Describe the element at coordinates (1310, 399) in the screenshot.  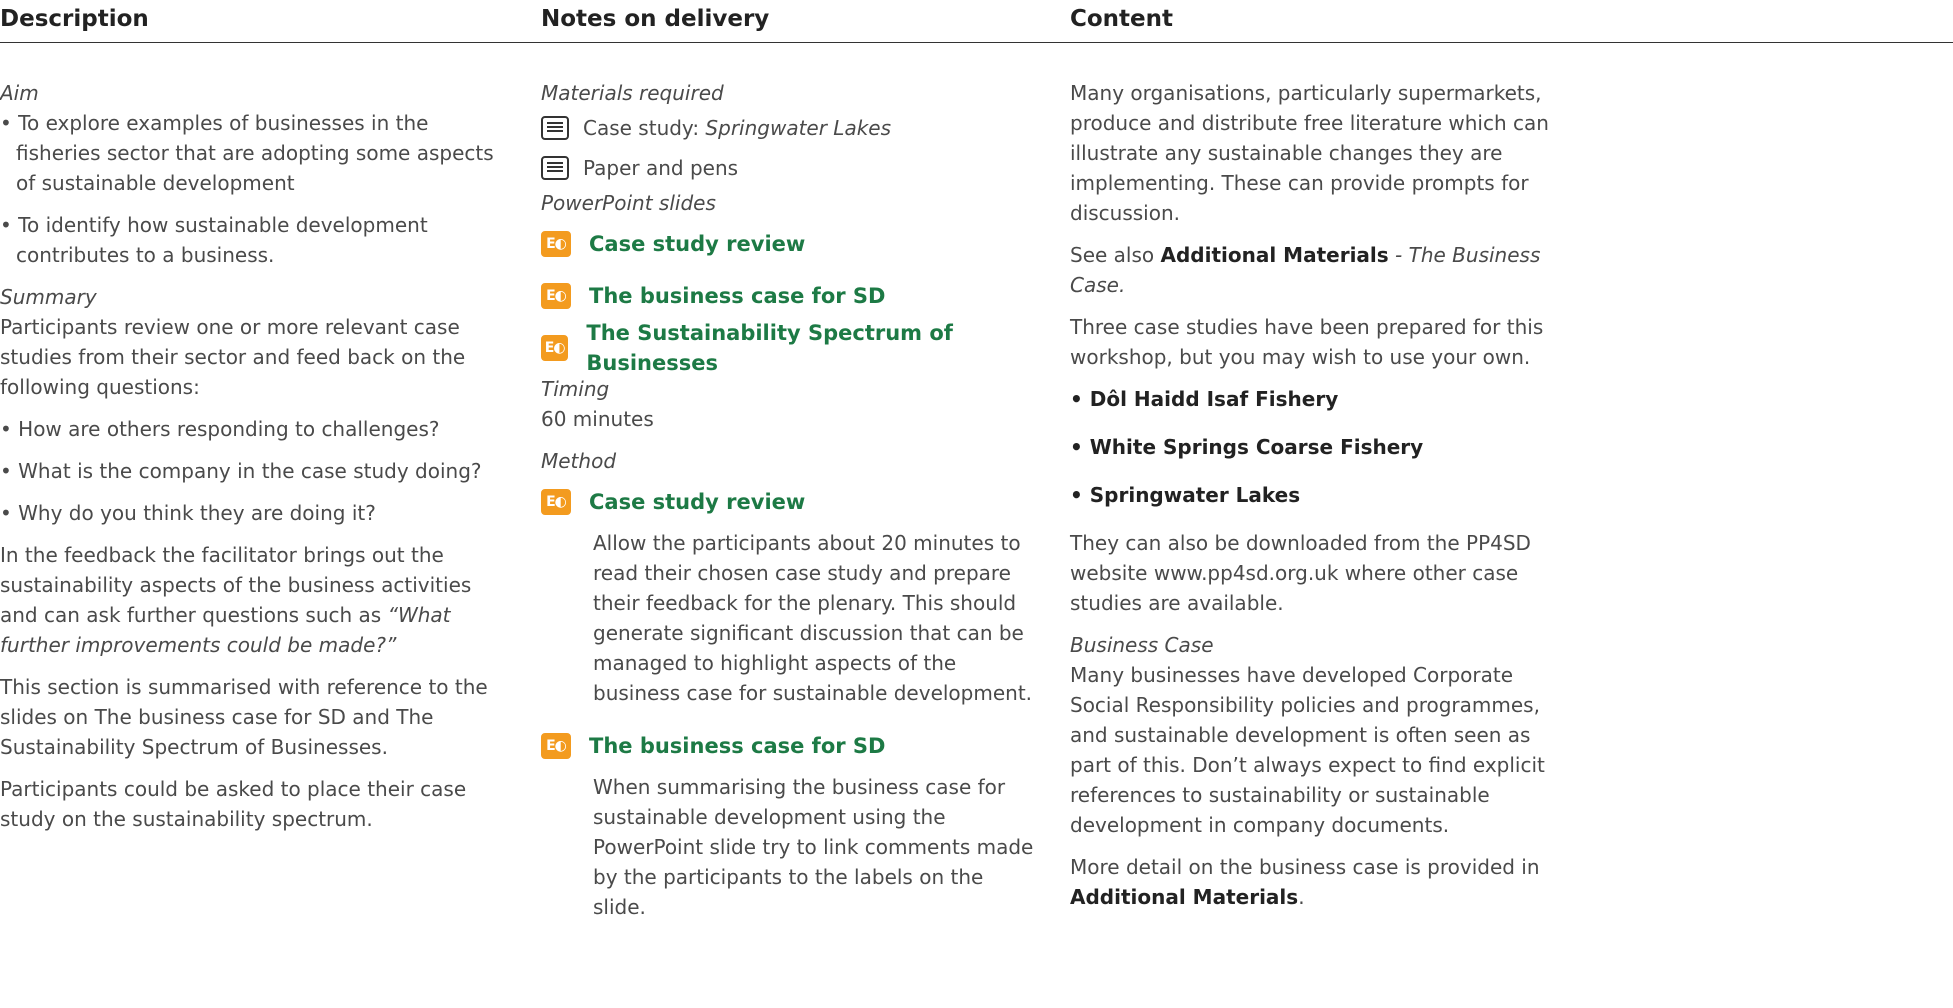
I see `case-item: Dôl Haidd Isaf Fishery` at that location.